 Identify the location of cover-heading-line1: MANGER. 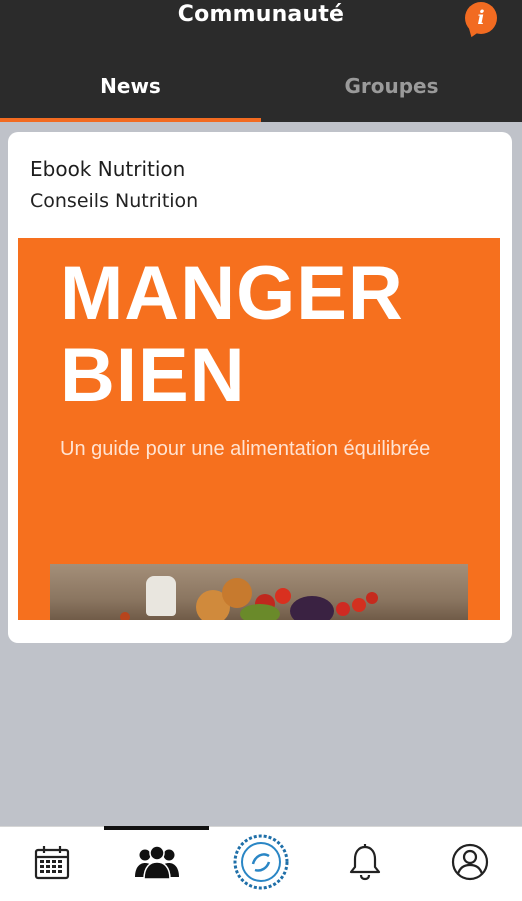
(232, 293).